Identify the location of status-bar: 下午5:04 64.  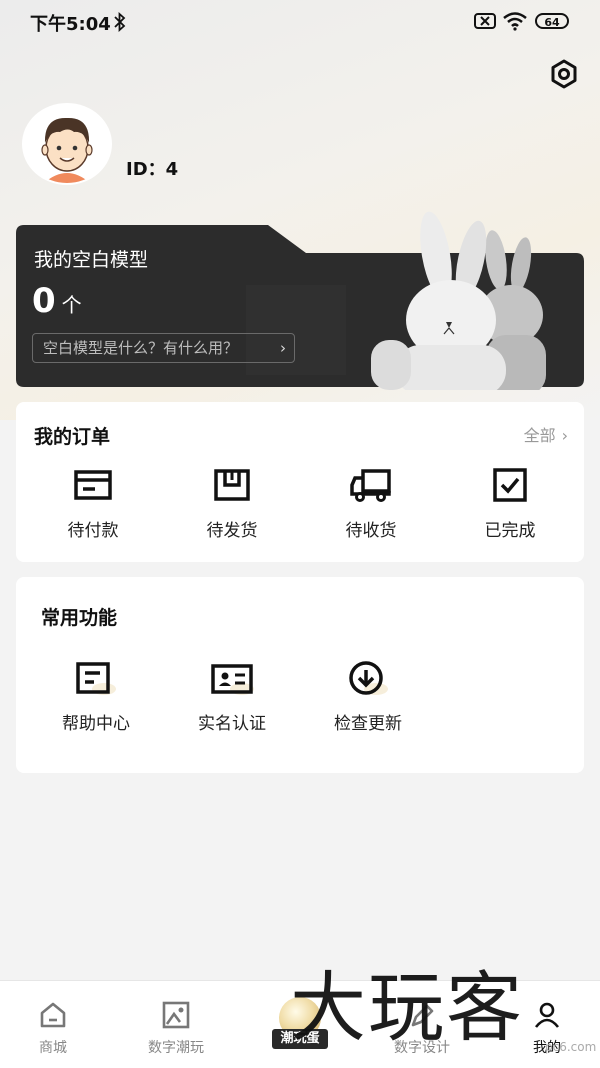
(300, 22).